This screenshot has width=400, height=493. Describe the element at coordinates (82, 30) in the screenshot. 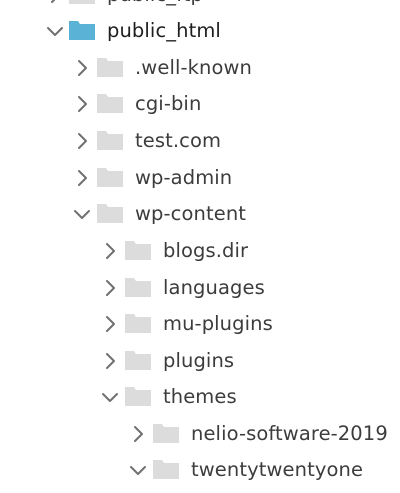

I see `folder-open-icon` at that location.